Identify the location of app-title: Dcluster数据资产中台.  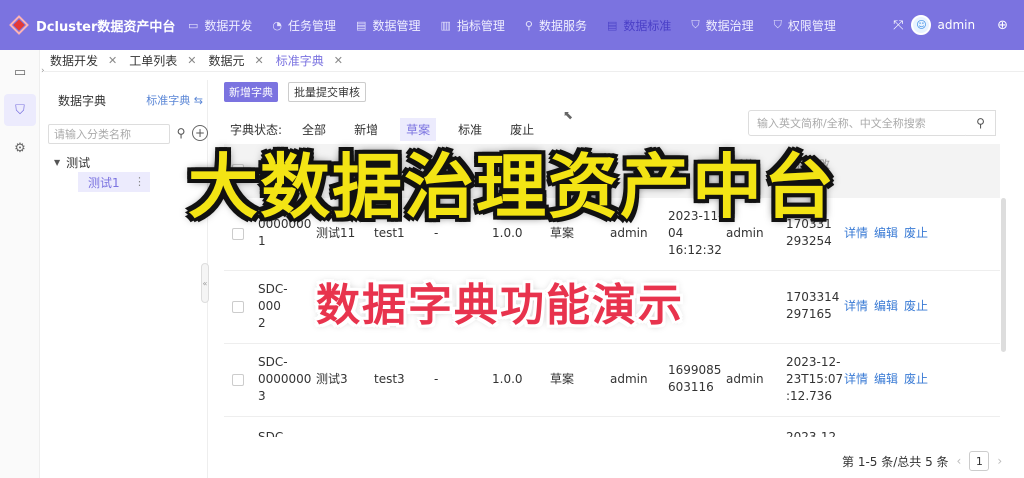
(106, 27).